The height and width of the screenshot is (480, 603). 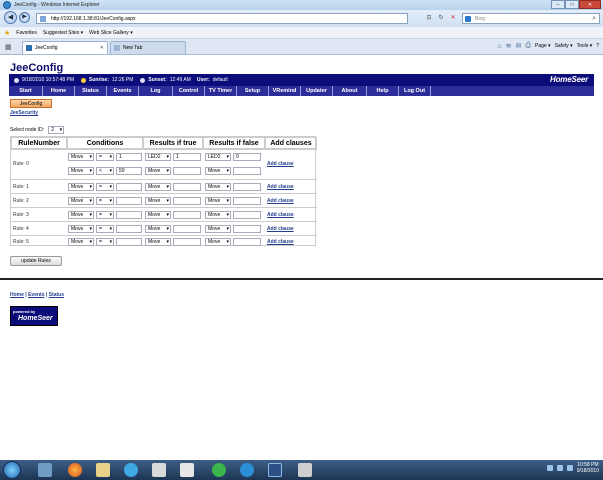 What do you see at coordinates (187, 157) in the screenshot?
I see `result-true-value-input: 1` at bounding box center [187, 157].